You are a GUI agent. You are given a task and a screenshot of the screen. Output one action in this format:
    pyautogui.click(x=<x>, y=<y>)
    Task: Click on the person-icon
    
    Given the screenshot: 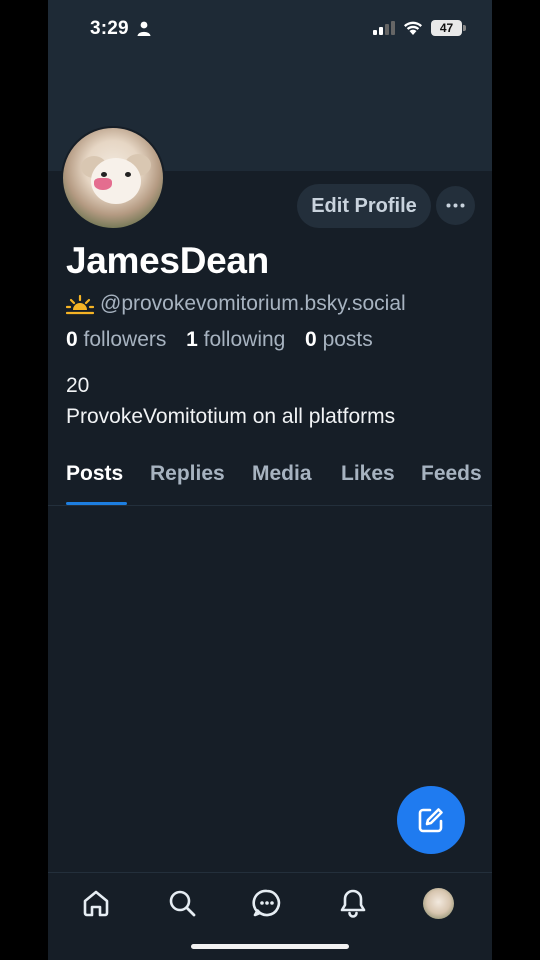 What is the action you would take?
    pyautogui.click(x=144, y=28)
    